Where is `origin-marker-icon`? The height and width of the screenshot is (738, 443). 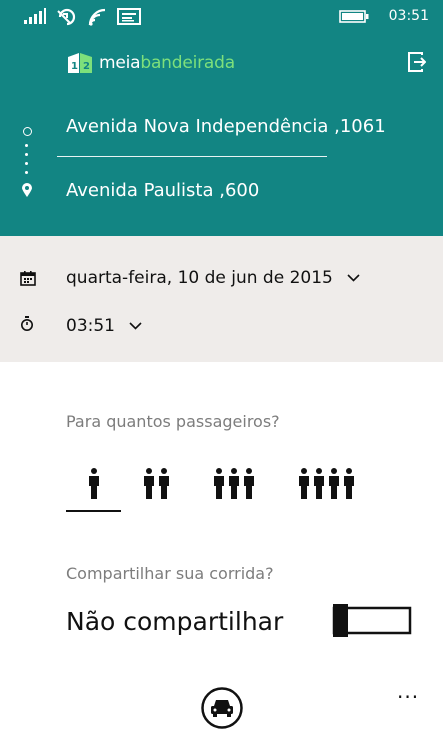
origin-marker-icon is located at coordinates (27, 131).